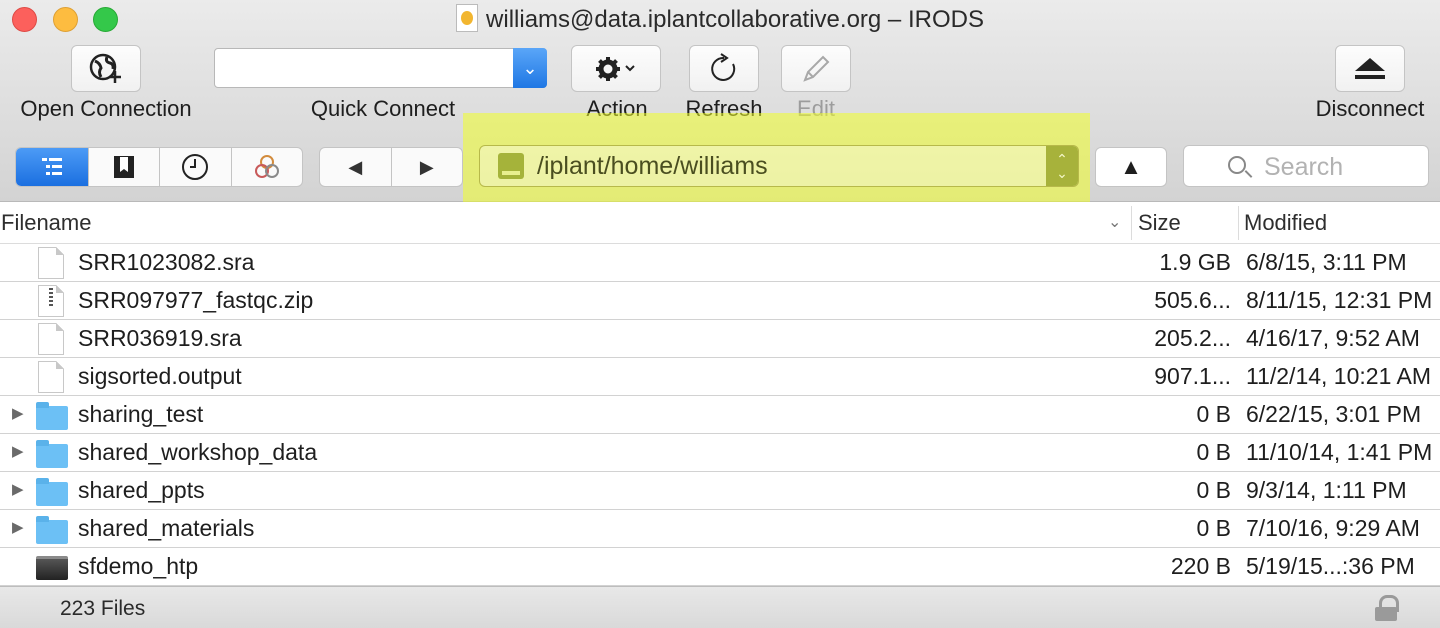 This screenshot has height=628, width=1440. I want to click on sort-descending-icon: ⌄, so click(1115, 222).